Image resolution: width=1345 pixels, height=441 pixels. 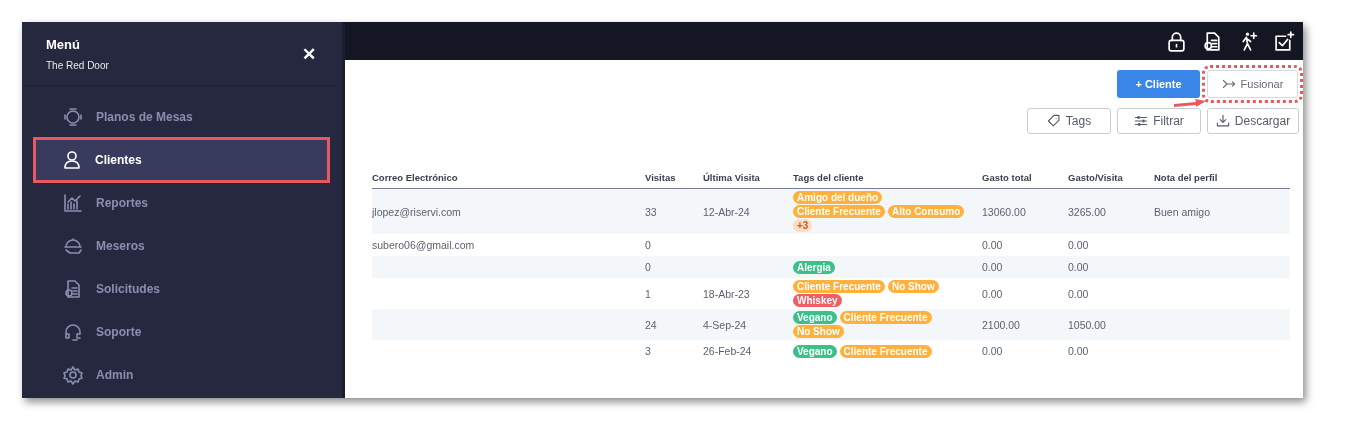 What do you see at coordinates (1176, 41) in the screenshot?
I see `lock-icon` at bounding box center [1176, 41].